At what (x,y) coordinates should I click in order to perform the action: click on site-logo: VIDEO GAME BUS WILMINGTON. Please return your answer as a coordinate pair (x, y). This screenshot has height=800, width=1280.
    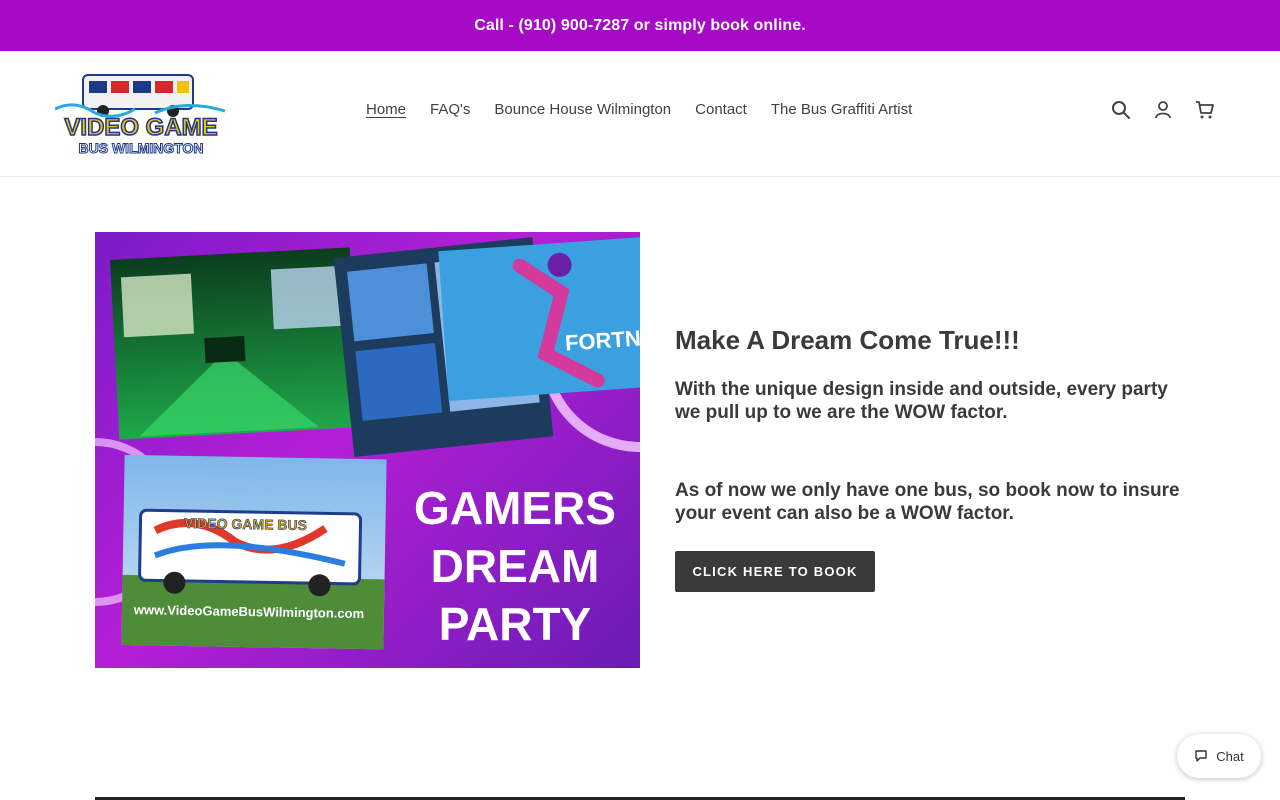
    Looking at the image, I should click on (140, 114).